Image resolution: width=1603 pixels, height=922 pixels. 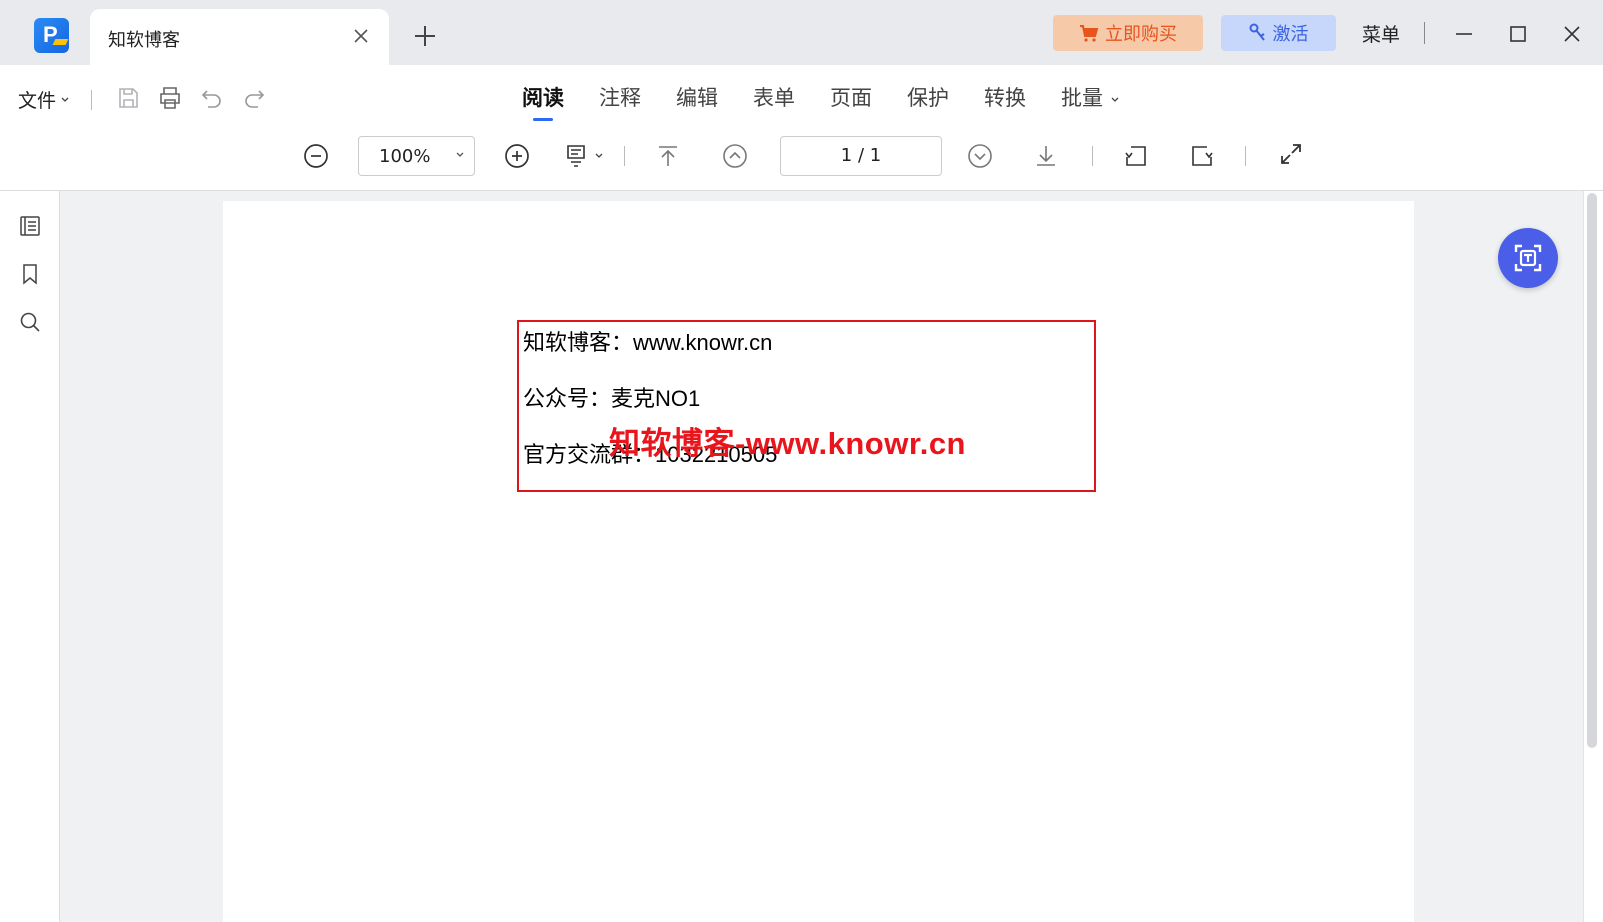 What do you see at coordinates (1464, 34) in the screenshot?
I see `minimize-icon` at bounding box center [1464, 34].